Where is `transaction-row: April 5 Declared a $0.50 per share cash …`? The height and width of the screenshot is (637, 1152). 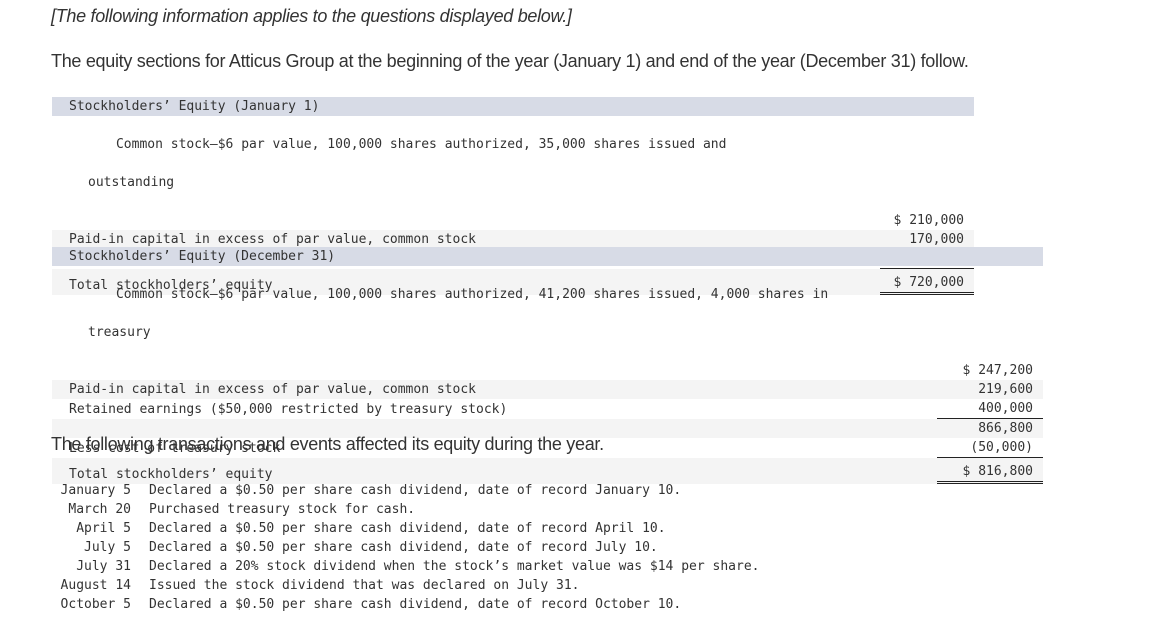
transaction-row: April 5 Declared a $0.50 per share cash … is located at coordinates (404, 528).